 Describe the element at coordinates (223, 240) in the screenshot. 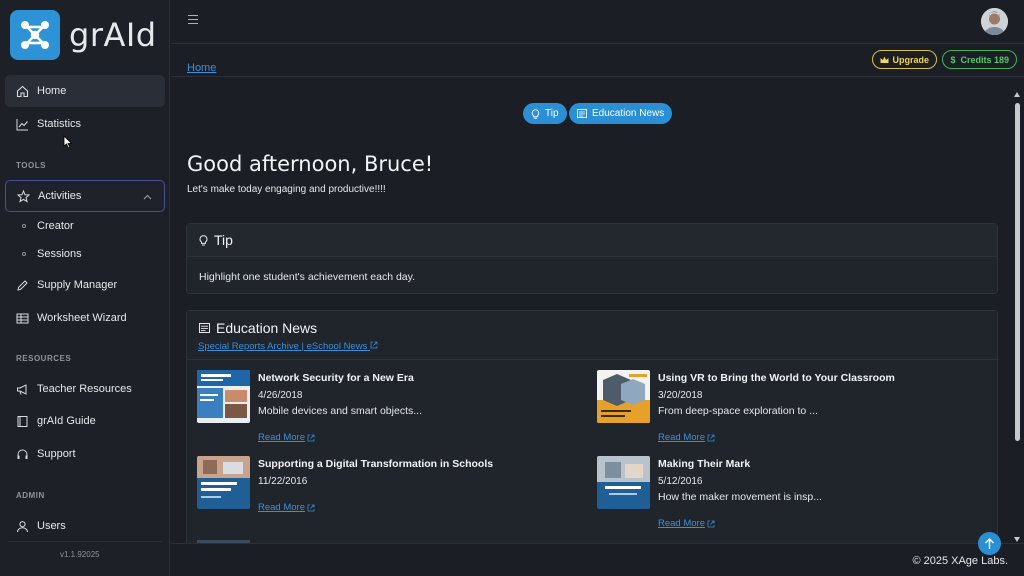

I see `tip-card-title: Tip` at that location.